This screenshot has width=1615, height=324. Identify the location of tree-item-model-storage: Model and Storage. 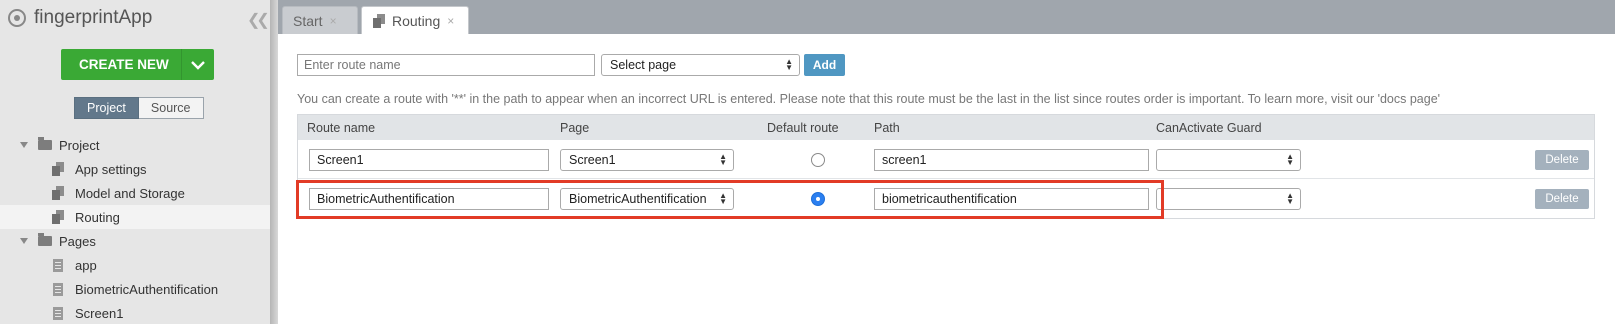
(139, 193).